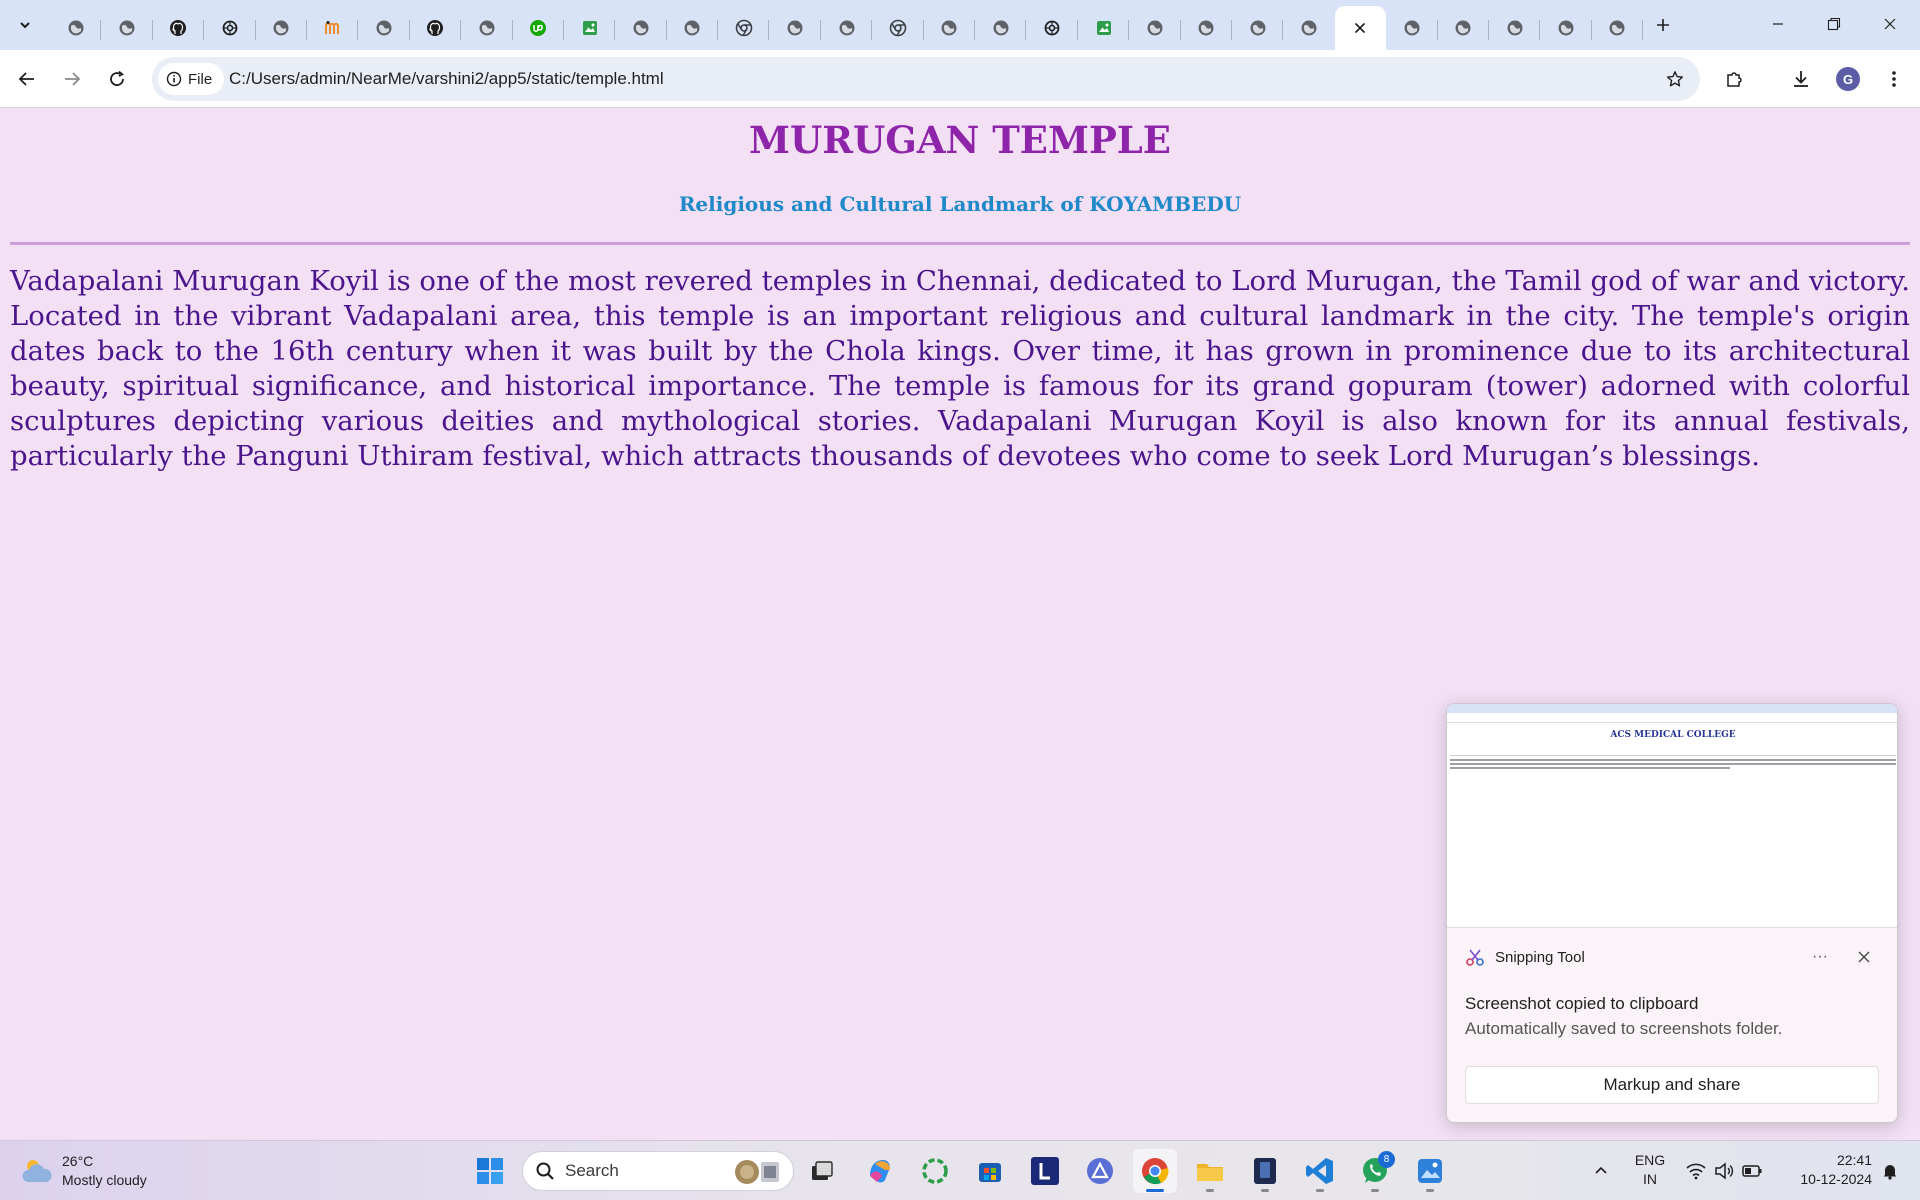 Image resolution: width=1920 pixels, height=1200 pixels. I want to click on new-tab-button, so click(1663, 25).